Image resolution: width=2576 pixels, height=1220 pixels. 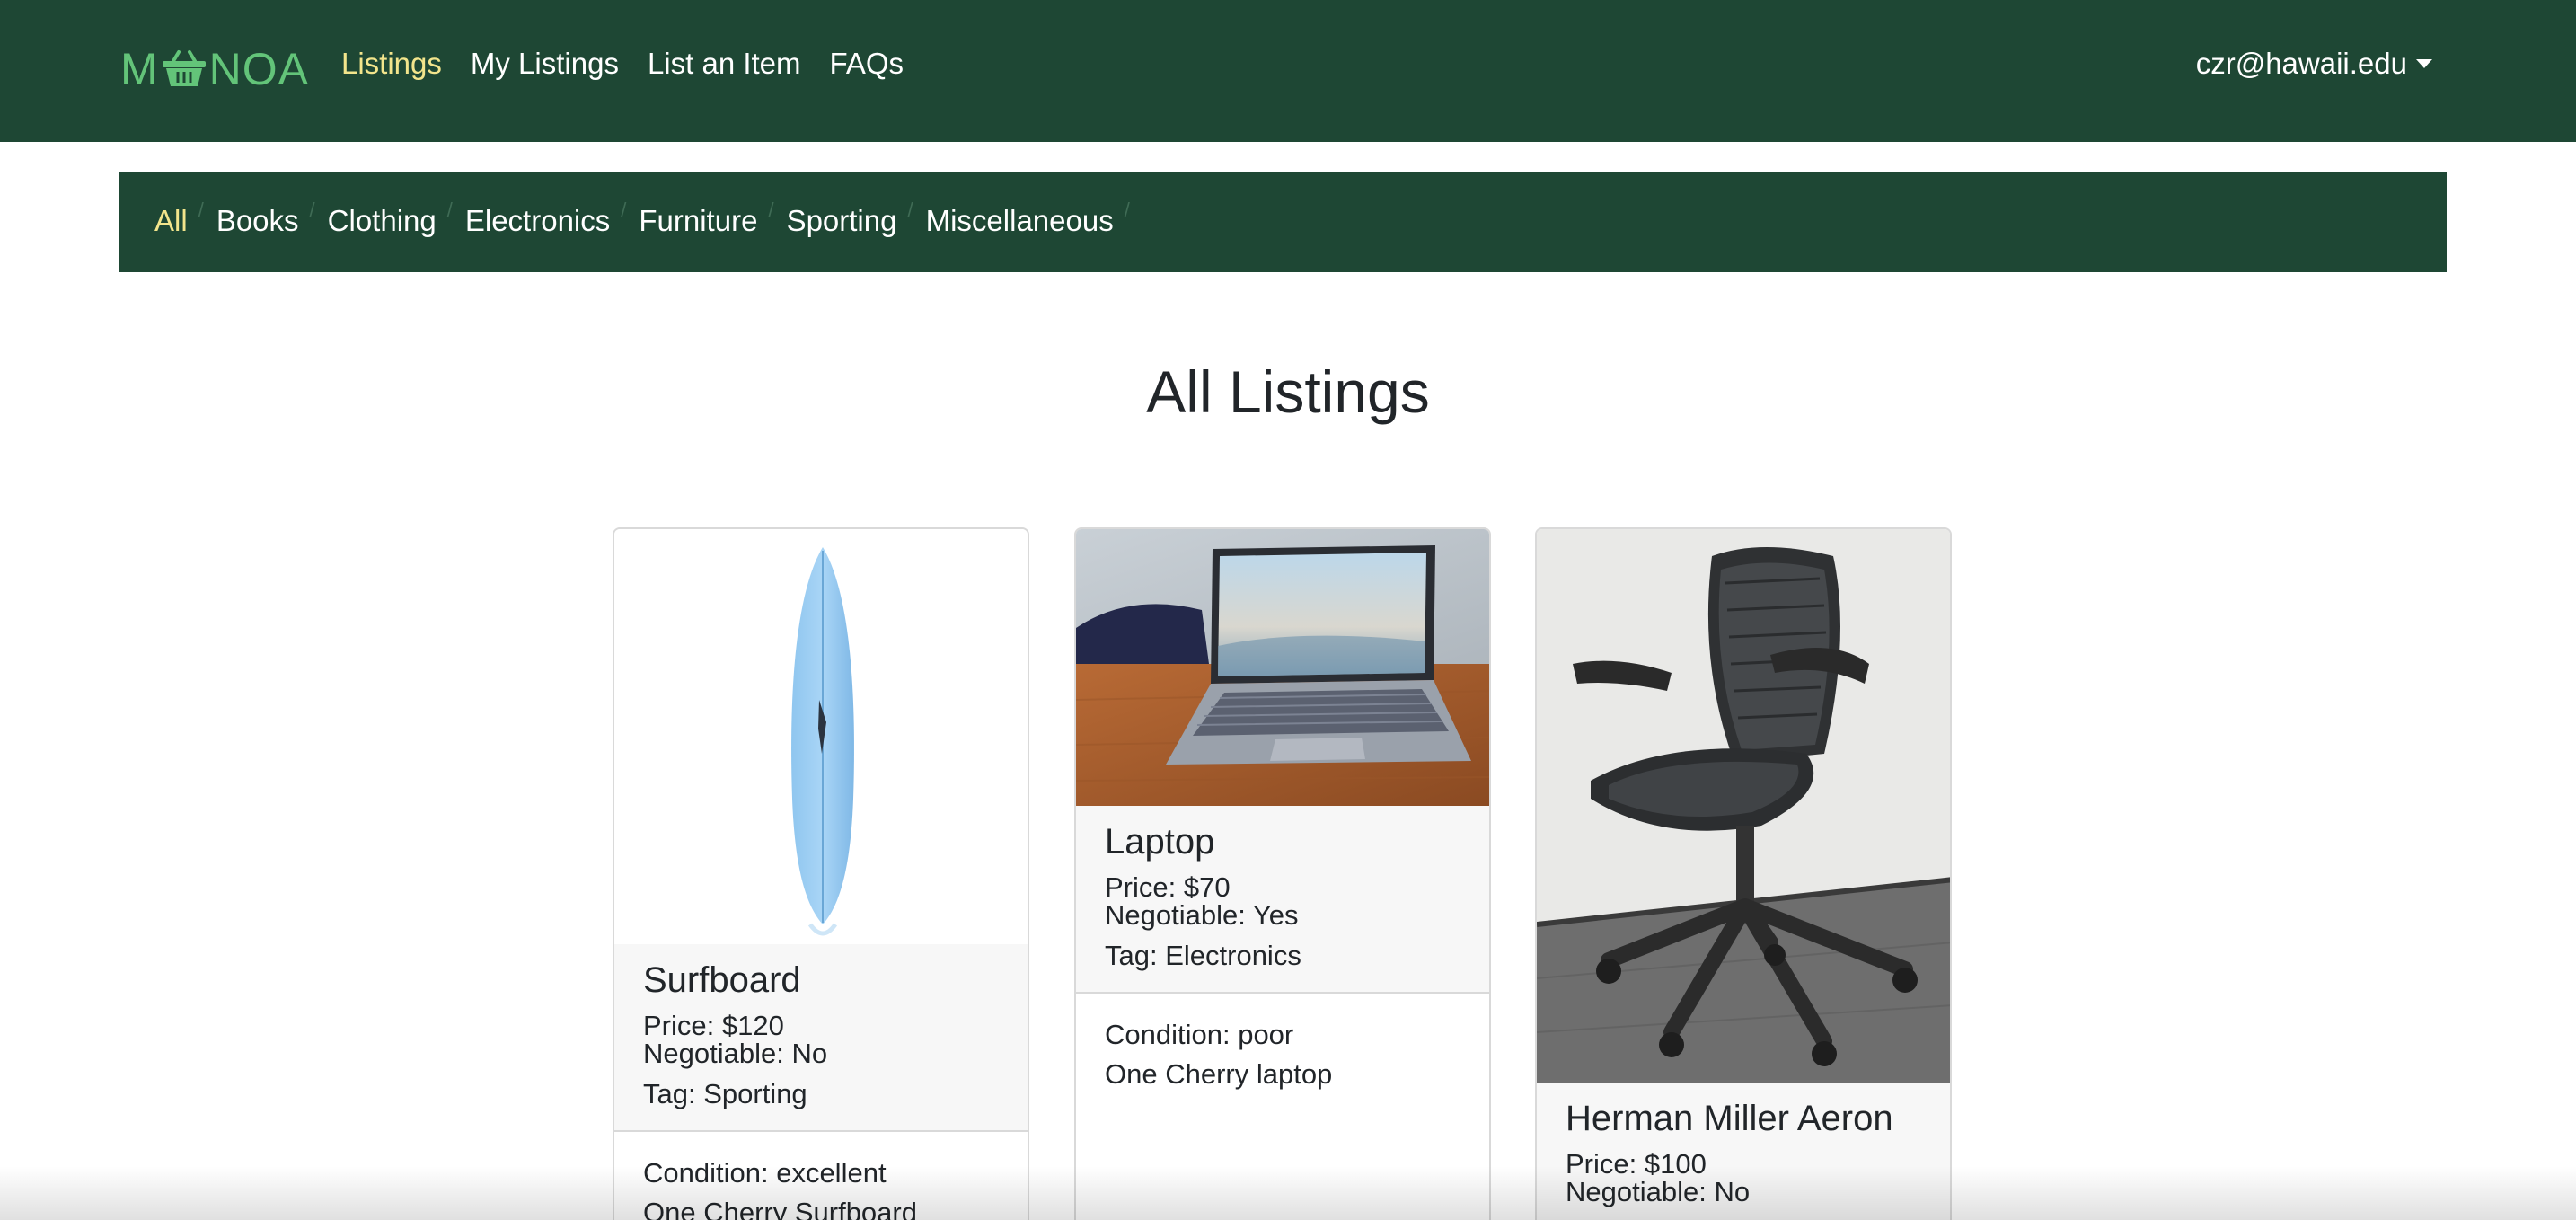 What do you see at coordinates (636, 64) in the screenshot?
I see `main-nav: Listings My Listings List an Item FAQs` at bounding box center [636, 64].